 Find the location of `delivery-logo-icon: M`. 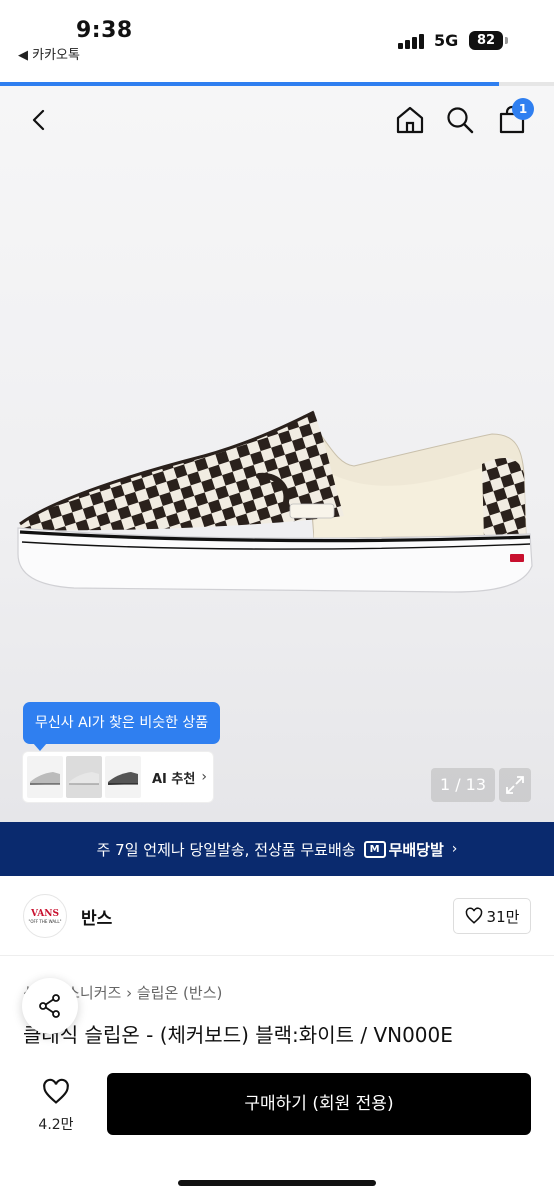

delivery-logo-icon: M is located at coordinates (374, 849).